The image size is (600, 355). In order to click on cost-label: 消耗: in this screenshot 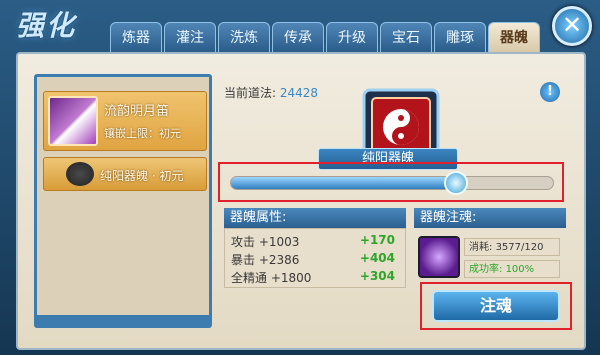, I will do `click(481, 247)`.